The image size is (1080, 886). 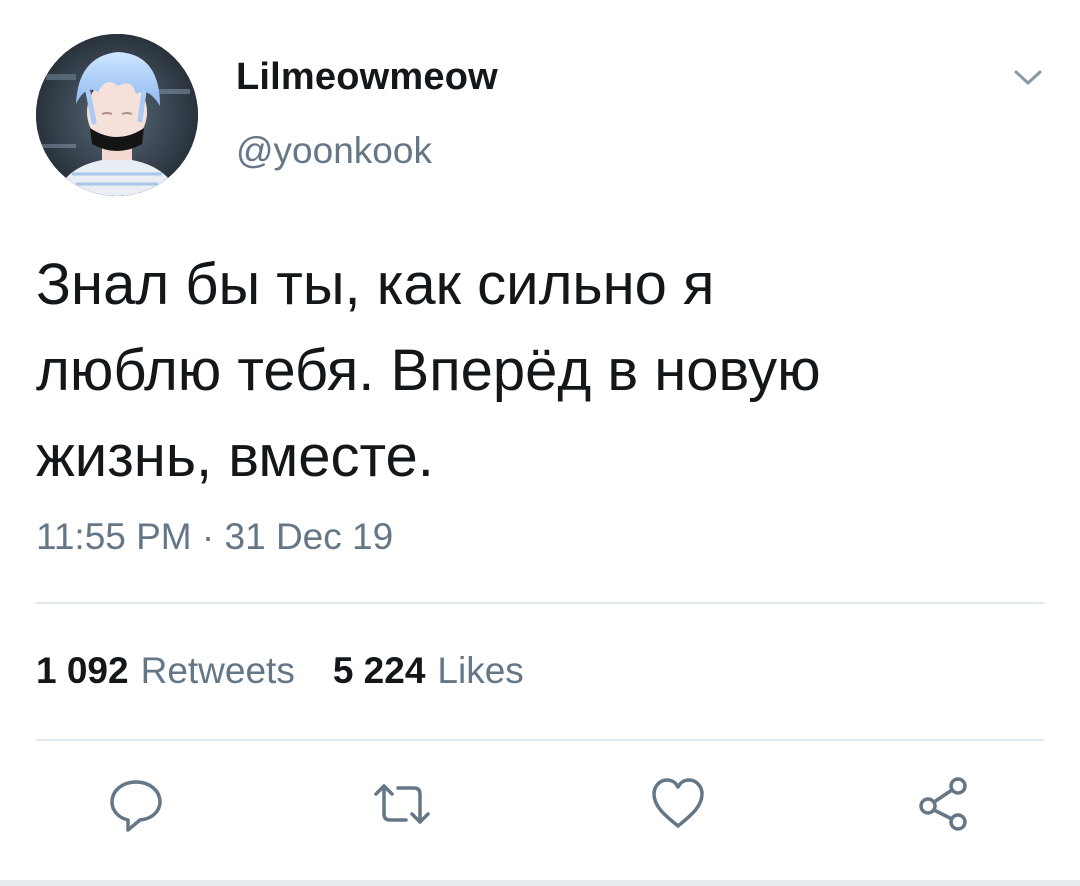 What do you see at coordinates (678, 804) in the screenshot?
I see `heart-icon` at bounding box center [678, 804].